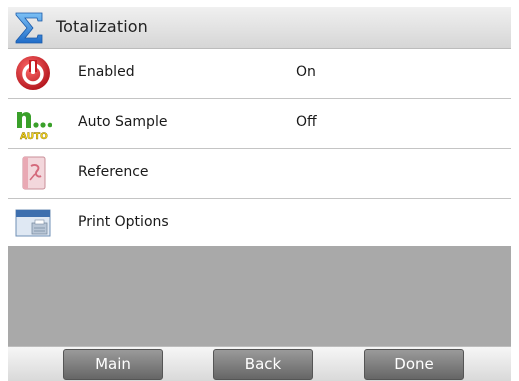  What do you see at coordinates (259, 174) in the screenshot?
I see `menu-item-reference: Reference` at bounding box center [259, 174].